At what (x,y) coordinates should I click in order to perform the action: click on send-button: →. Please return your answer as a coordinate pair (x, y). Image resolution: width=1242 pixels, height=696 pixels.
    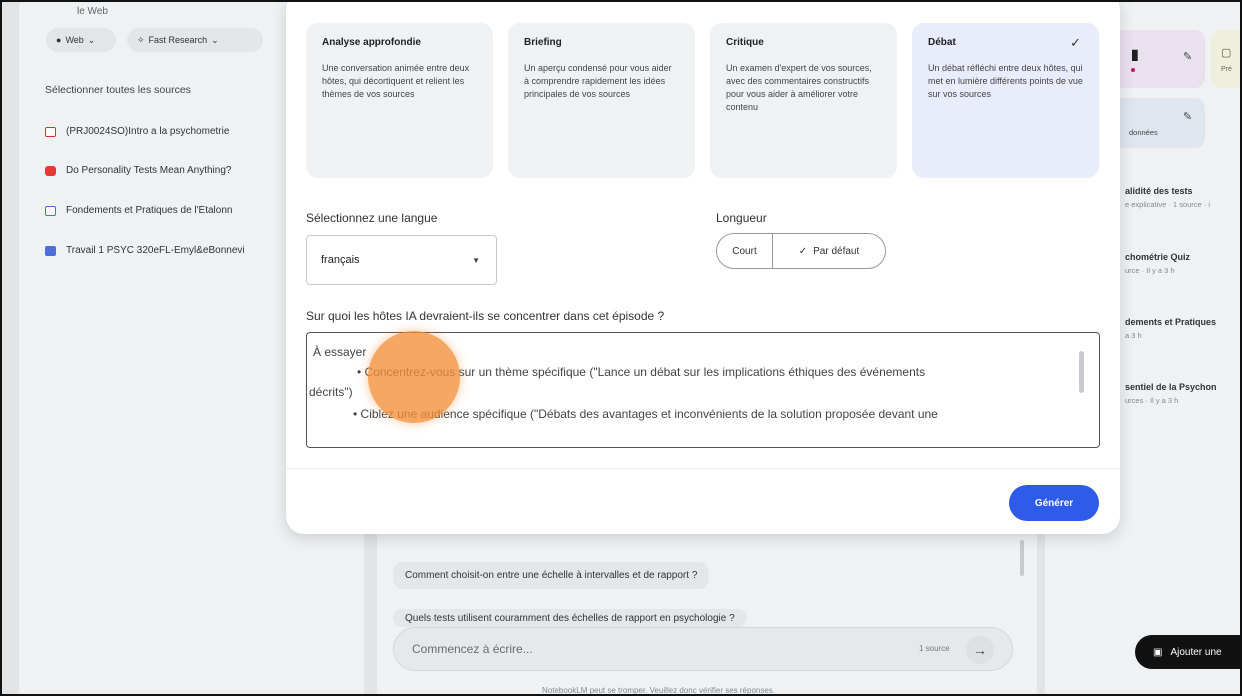
    Looking at the image, I should click on (980, 650).